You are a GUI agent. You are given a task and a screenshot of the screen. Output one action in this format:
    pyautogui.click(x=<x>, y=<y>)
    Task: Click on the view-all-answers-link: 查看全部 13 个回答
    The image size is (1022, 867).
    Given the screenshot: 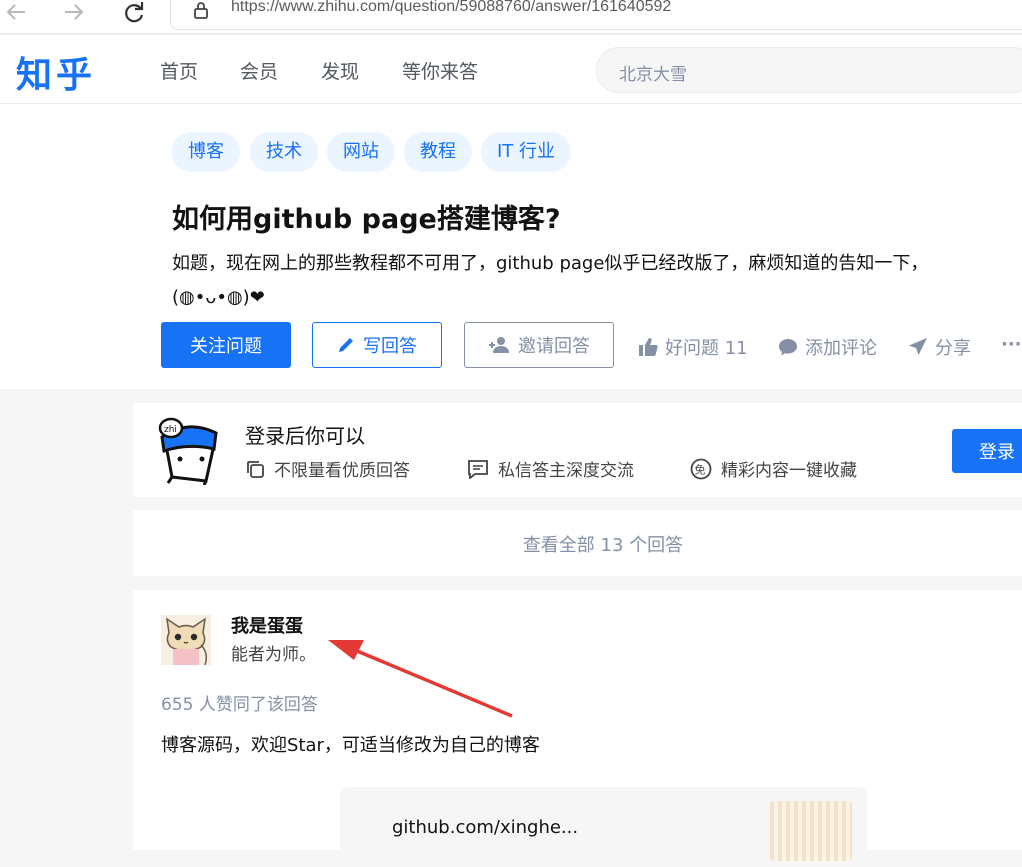 What is the action you would take?
    pyautogui.click(x=577, y=544)
    